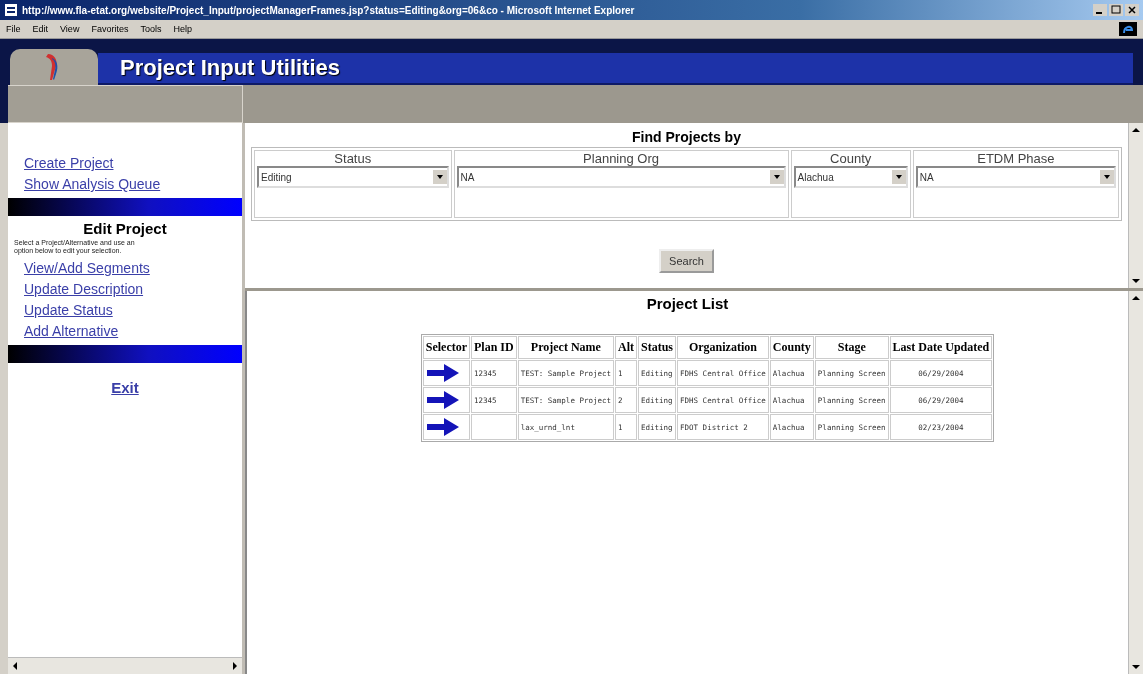  What do you see at coordinates (182, 29) in the screenshot?
I see `menu-item: Help` at bounding box center [182, 29].